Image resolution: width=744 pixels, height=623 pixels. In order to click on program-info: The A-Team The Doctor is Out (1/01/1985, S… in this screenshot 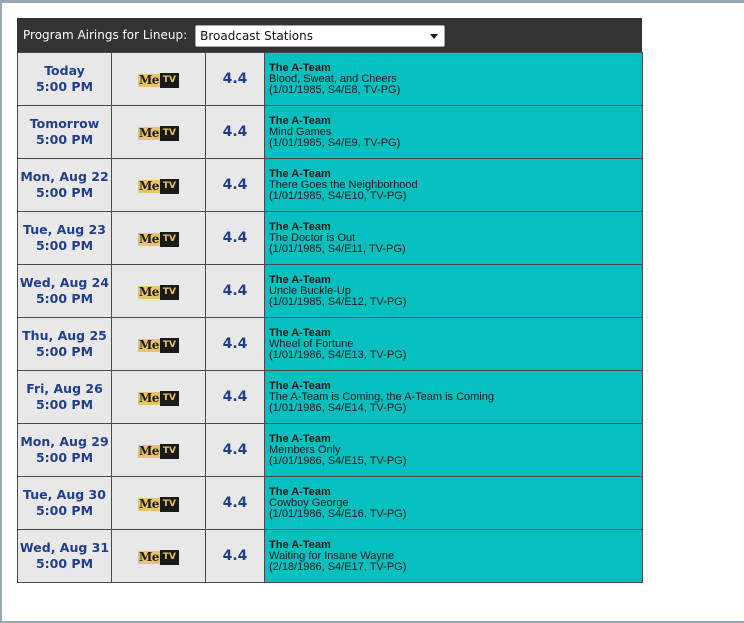, I will do `click(453, 238)`.